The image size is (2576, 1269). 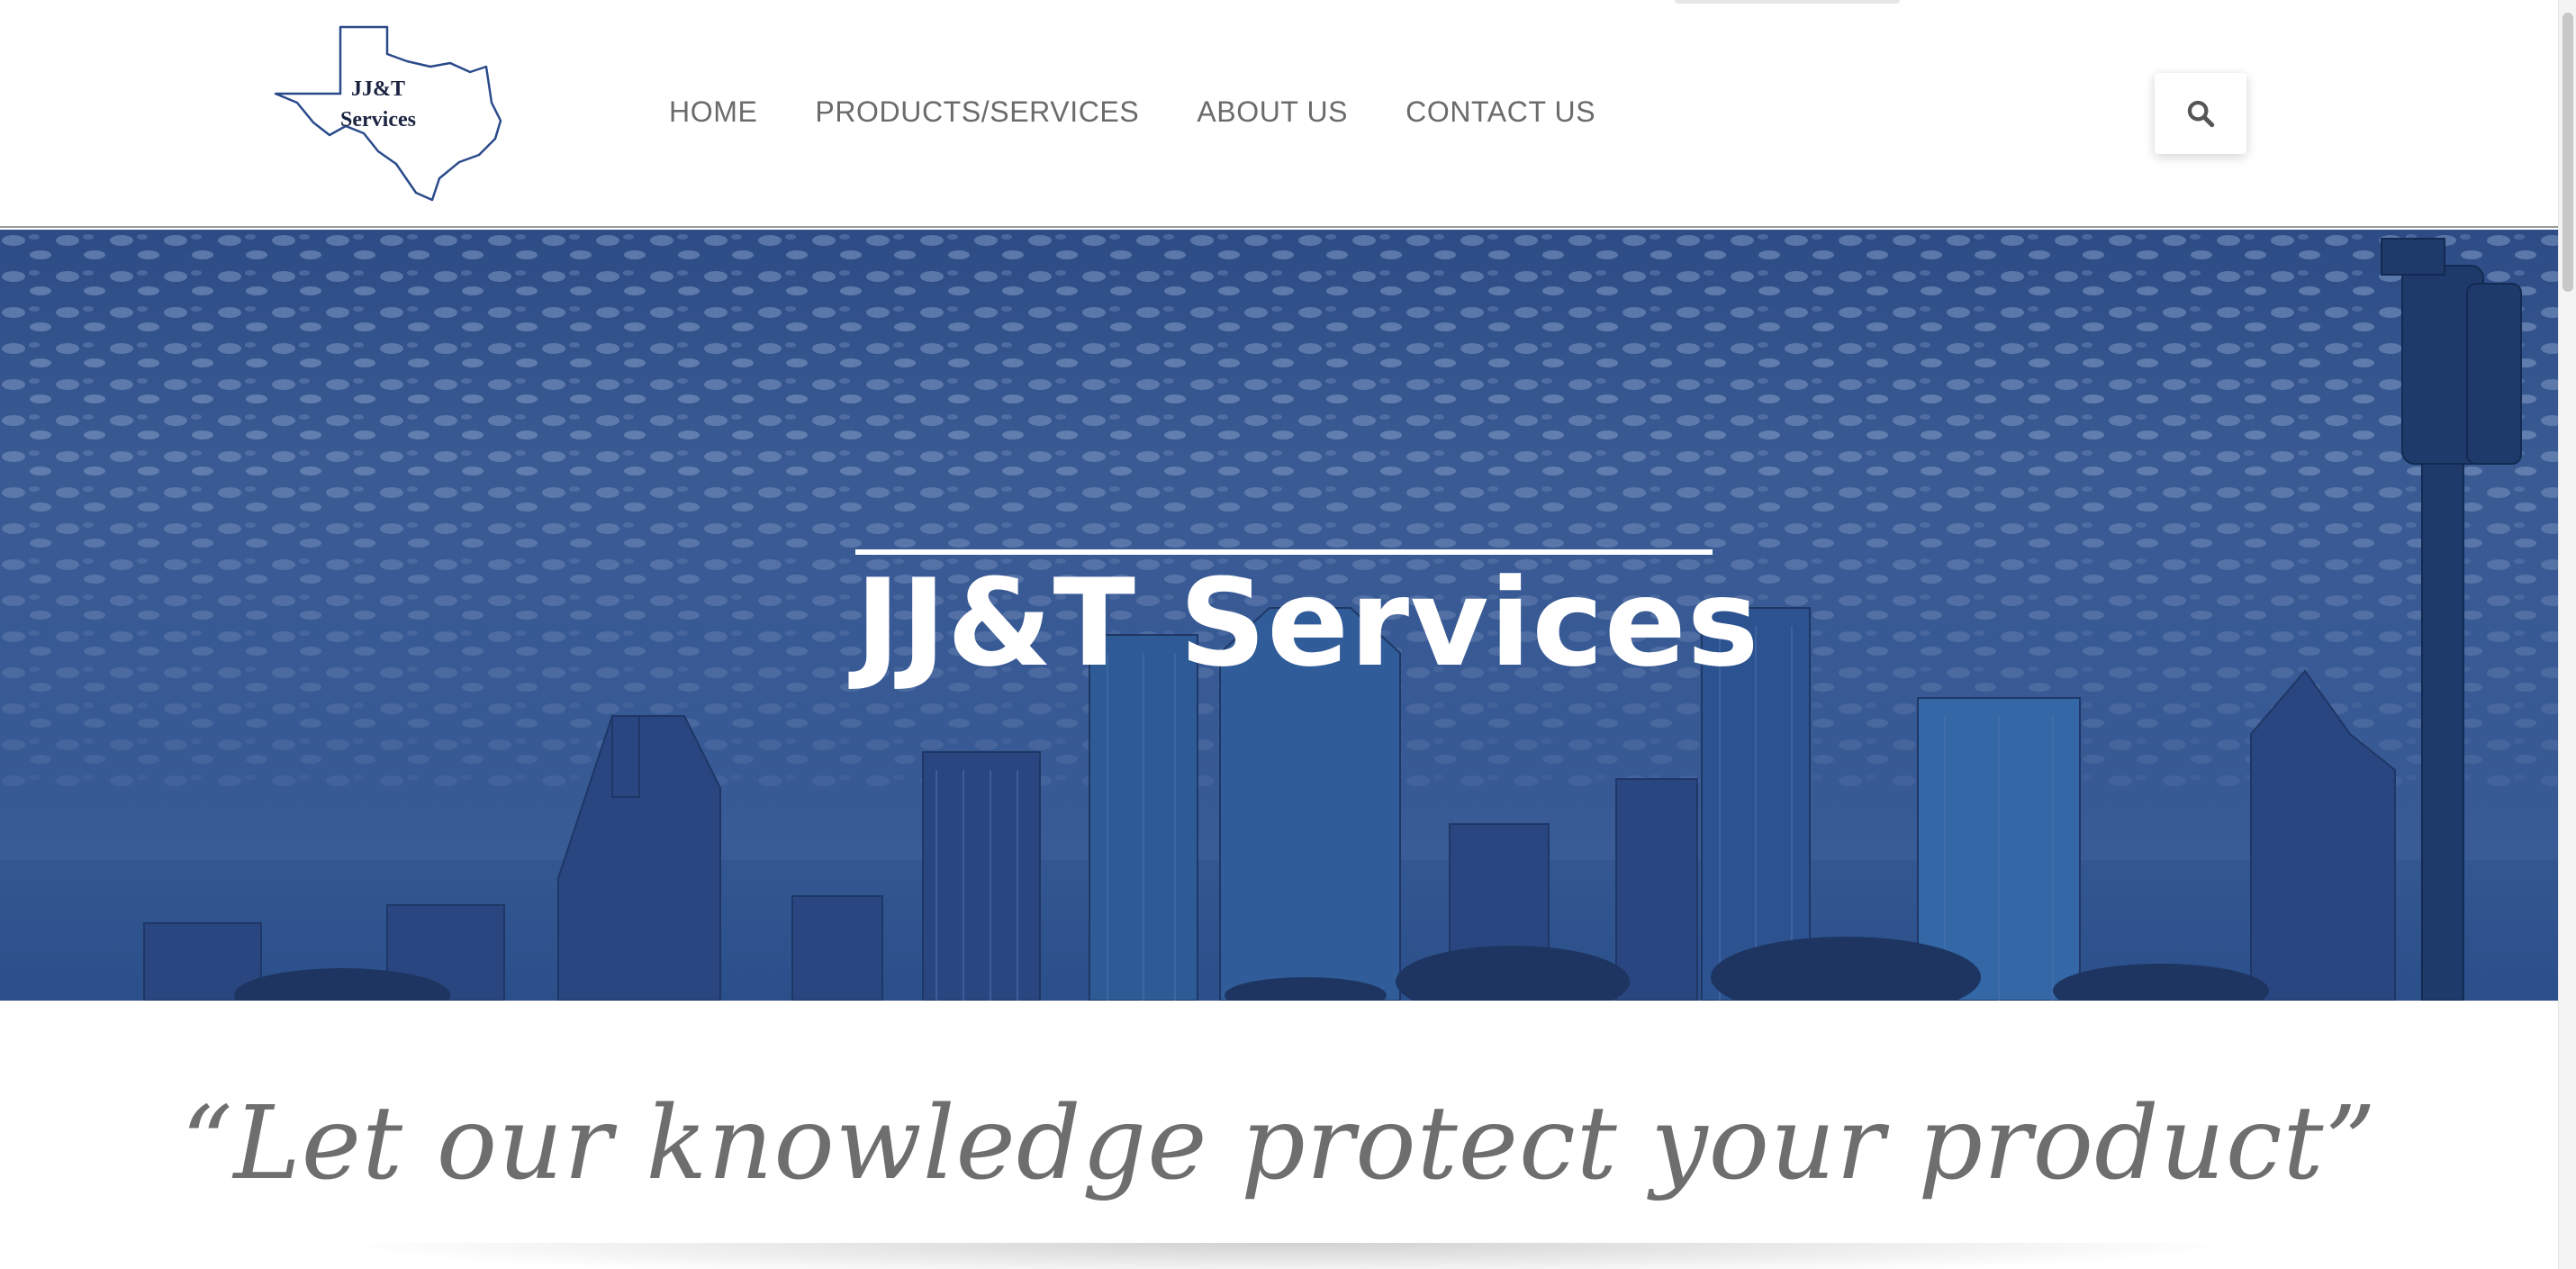 I want to click on search-icon, so click(x=2201, y=114).